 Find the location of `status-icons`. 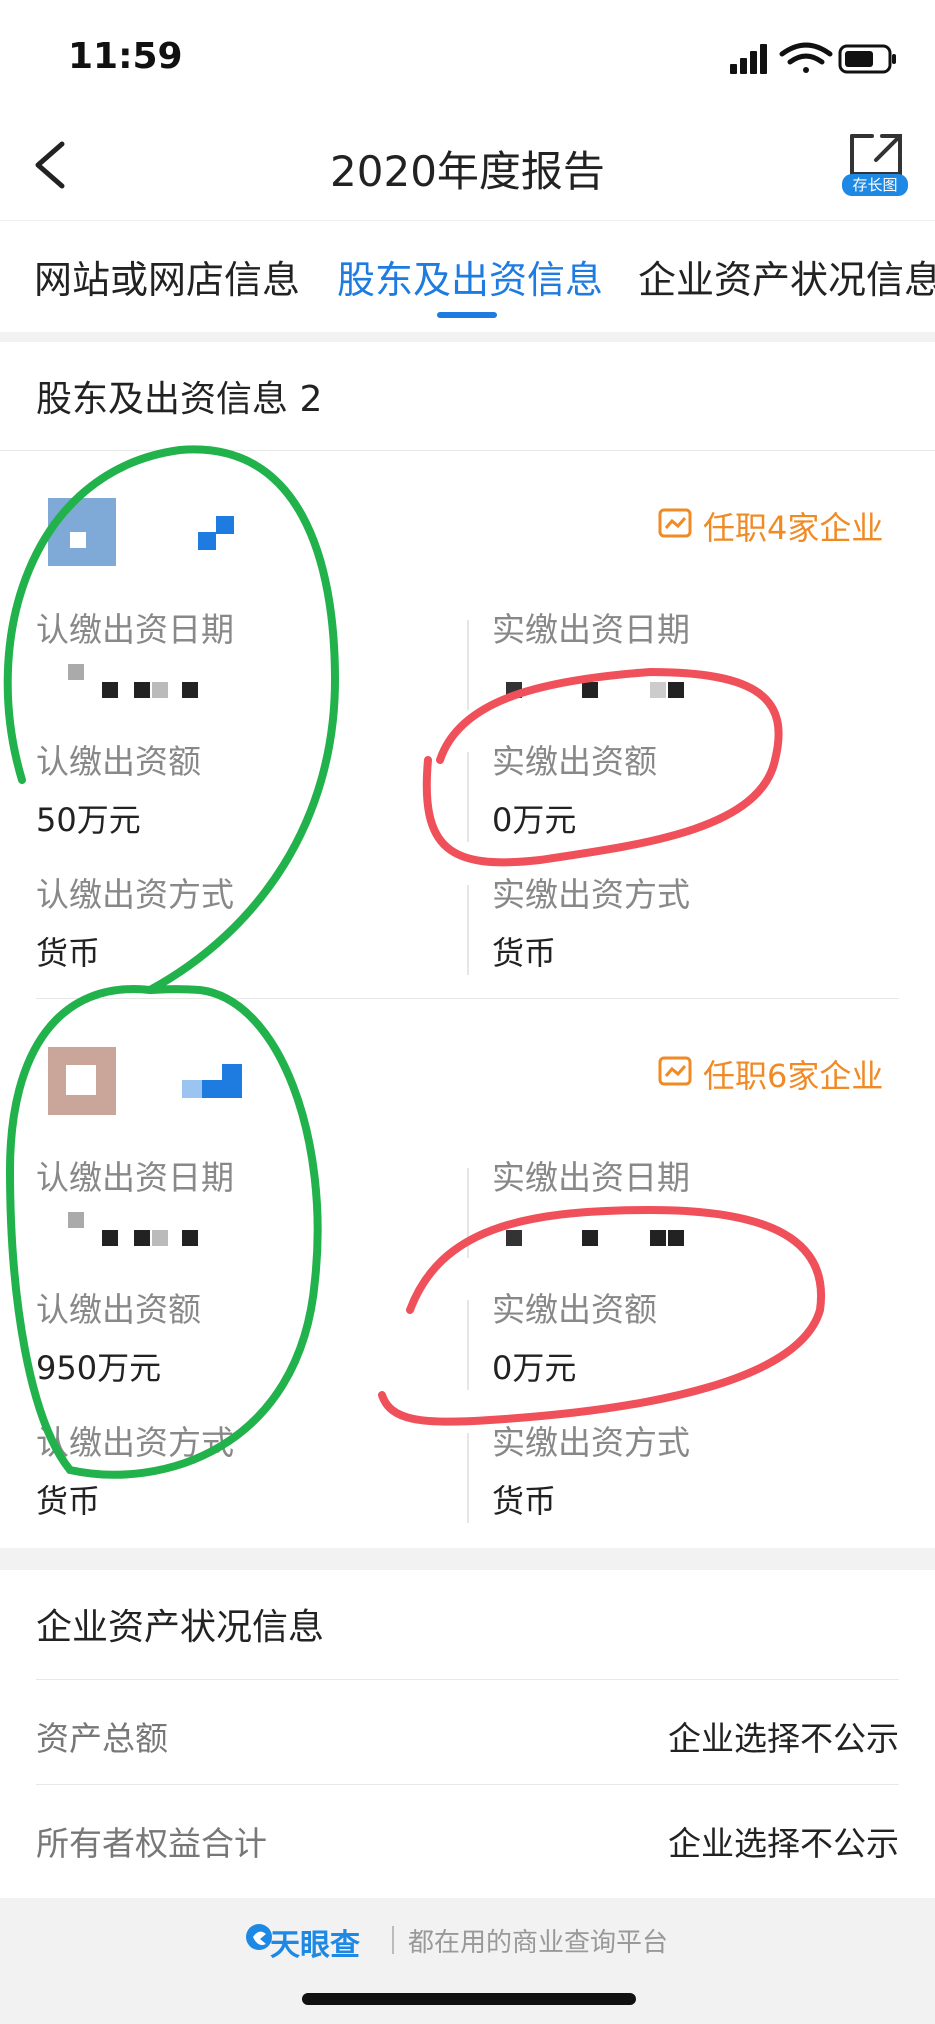

status-icons is located at coordinates (813, 58).